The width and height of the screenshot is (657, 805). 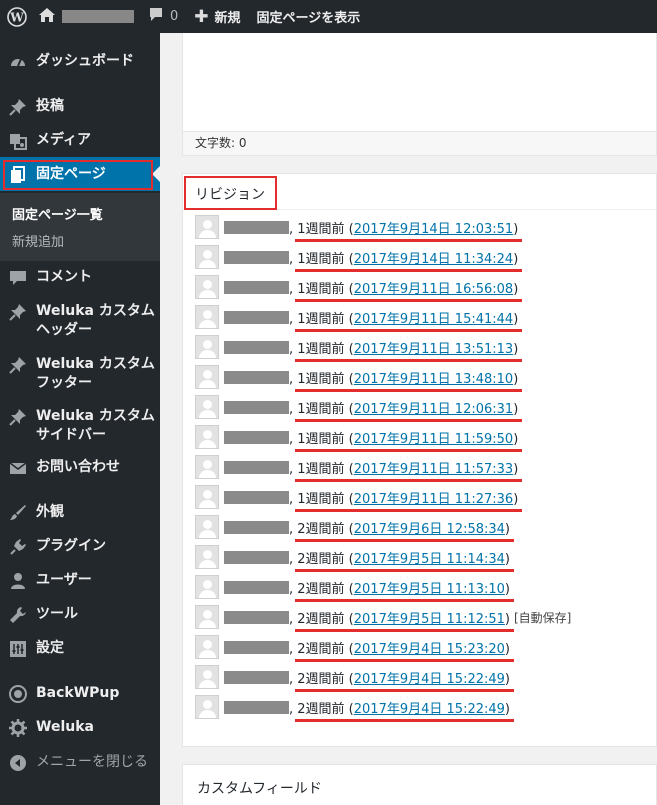 I want to click on revision-date-link: 2017年9月4日 15:23:20, so click(x=429, y=649).